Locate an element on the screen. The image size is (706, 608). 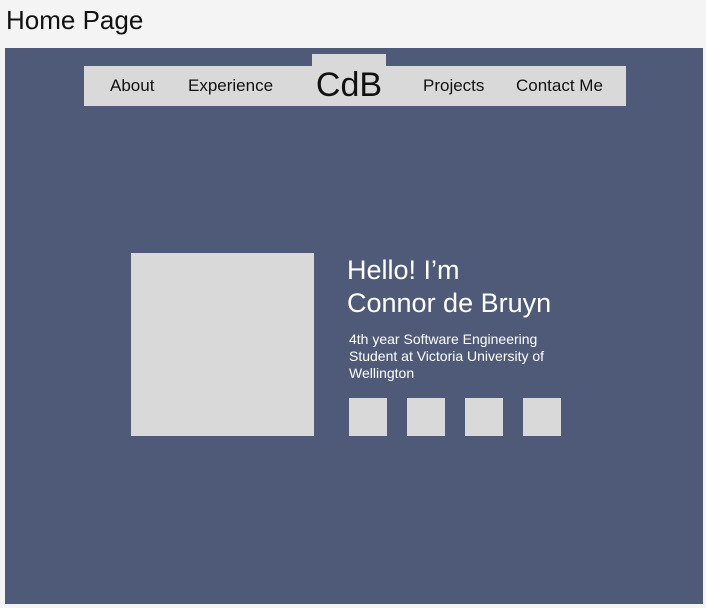
site-logo: CdB is located at coordinates (349, 85).